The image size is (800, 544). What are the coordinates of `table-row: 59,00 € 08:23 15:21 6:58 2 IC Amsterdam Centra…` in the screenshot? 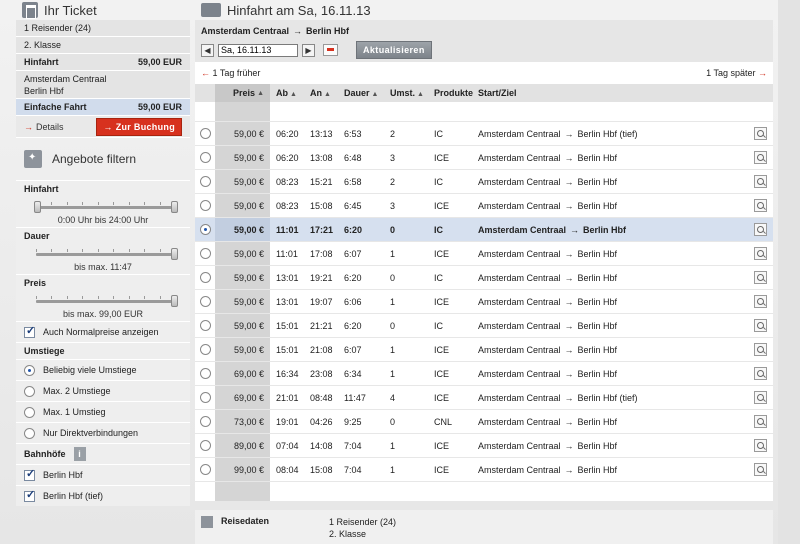 It's located at (484, 182).